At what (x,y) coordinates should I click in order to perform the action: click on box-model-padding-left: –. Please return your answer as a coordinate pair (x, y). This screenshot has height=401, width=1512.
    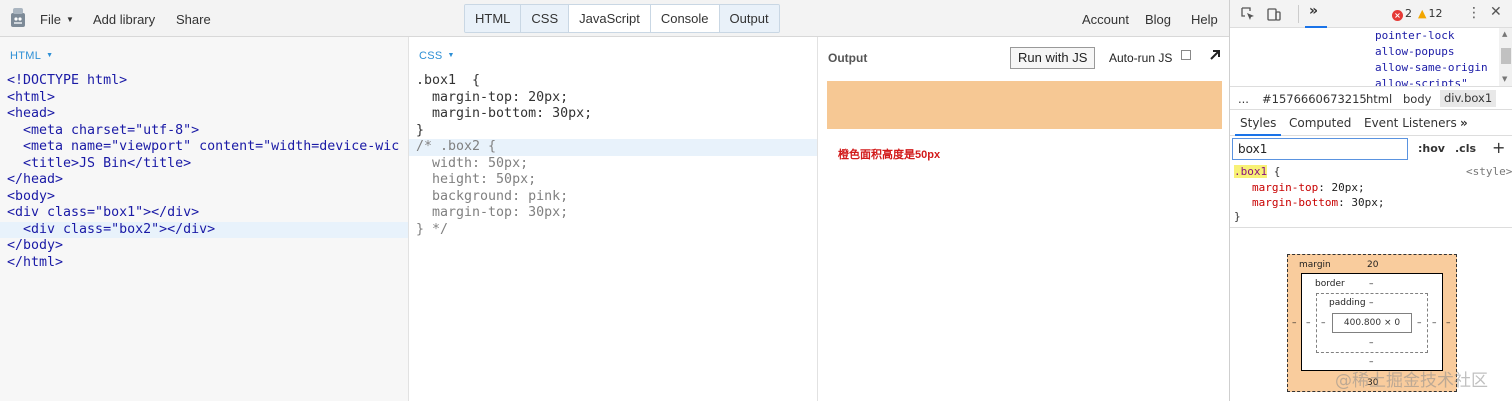
    Looking at the image, I should click on (1323, 323).